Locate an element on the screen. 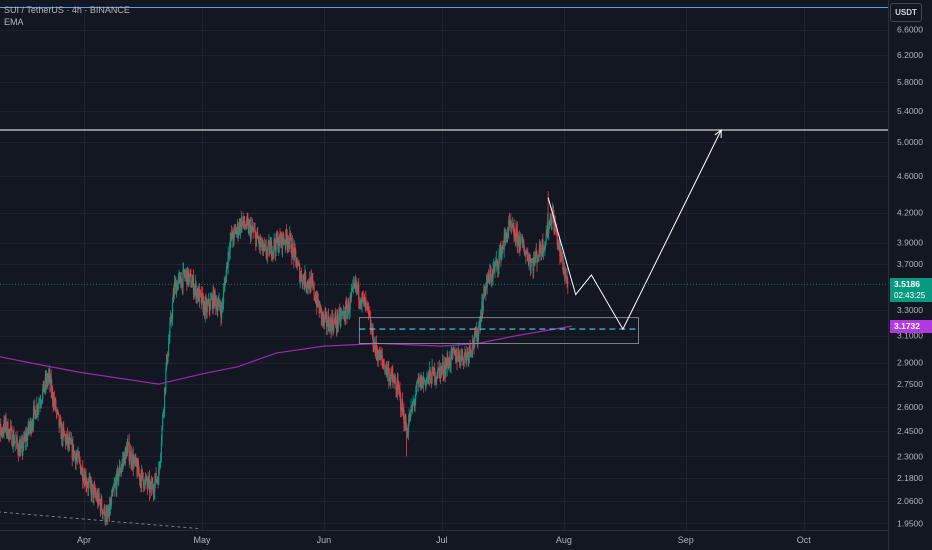 Image resolution: width=932 pixels, height=550 pixels. price-tick-label: 4.2000 is located at coordinates (910, 213).